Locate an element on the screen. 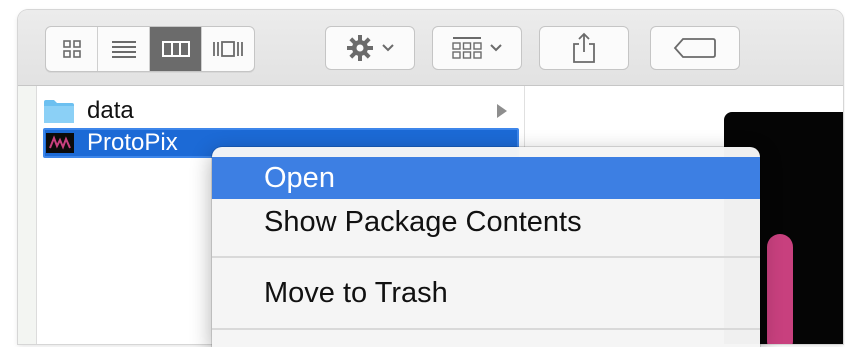 The width and height of the screenshot is (845, 347). list-view-button is located at coordinates (124, 49).